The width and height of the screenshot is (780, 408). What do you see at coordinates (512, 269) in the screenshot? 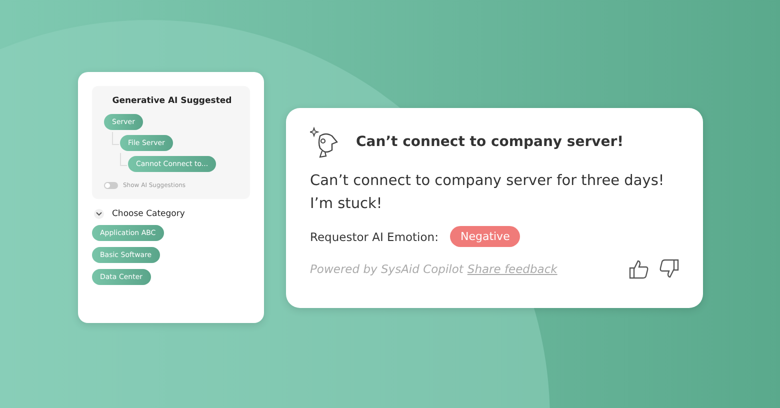
I see `share-feedback-link: Share feedback` at bounding box center [512, 269].